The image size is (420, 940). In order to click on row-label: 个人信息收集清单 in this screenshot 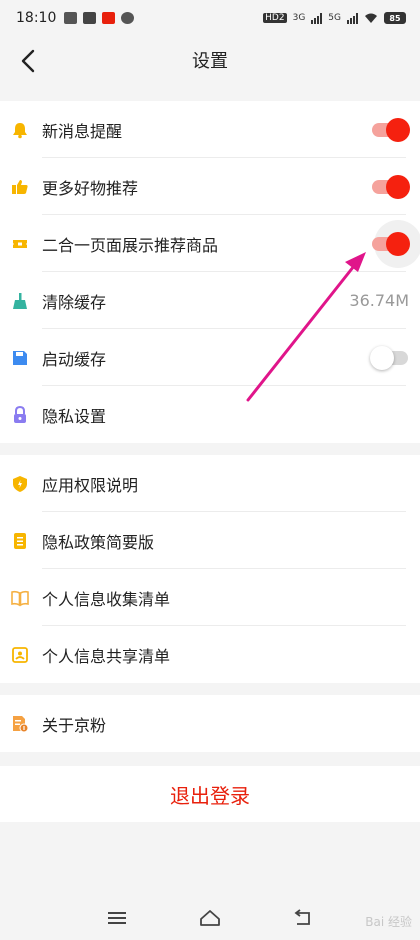, I will do `click(106, 599)`.